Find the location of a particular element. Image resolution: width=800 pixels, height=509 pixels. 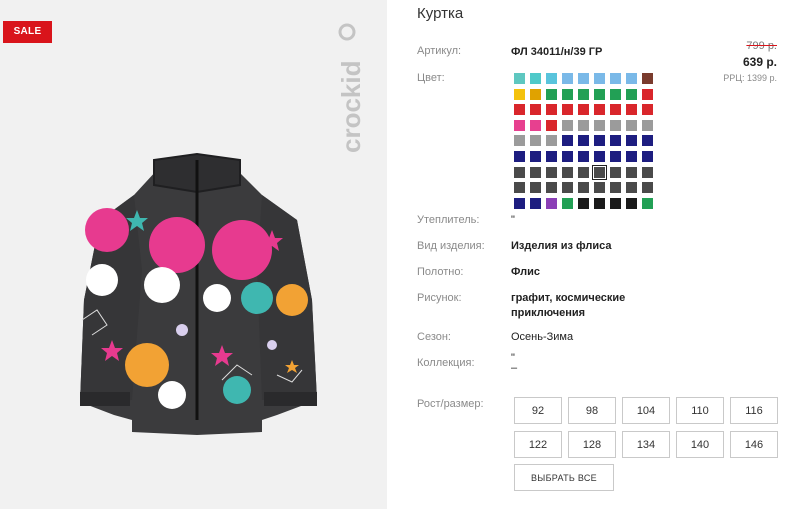

size-option-button: 128 is located at coordinates (592, 444).